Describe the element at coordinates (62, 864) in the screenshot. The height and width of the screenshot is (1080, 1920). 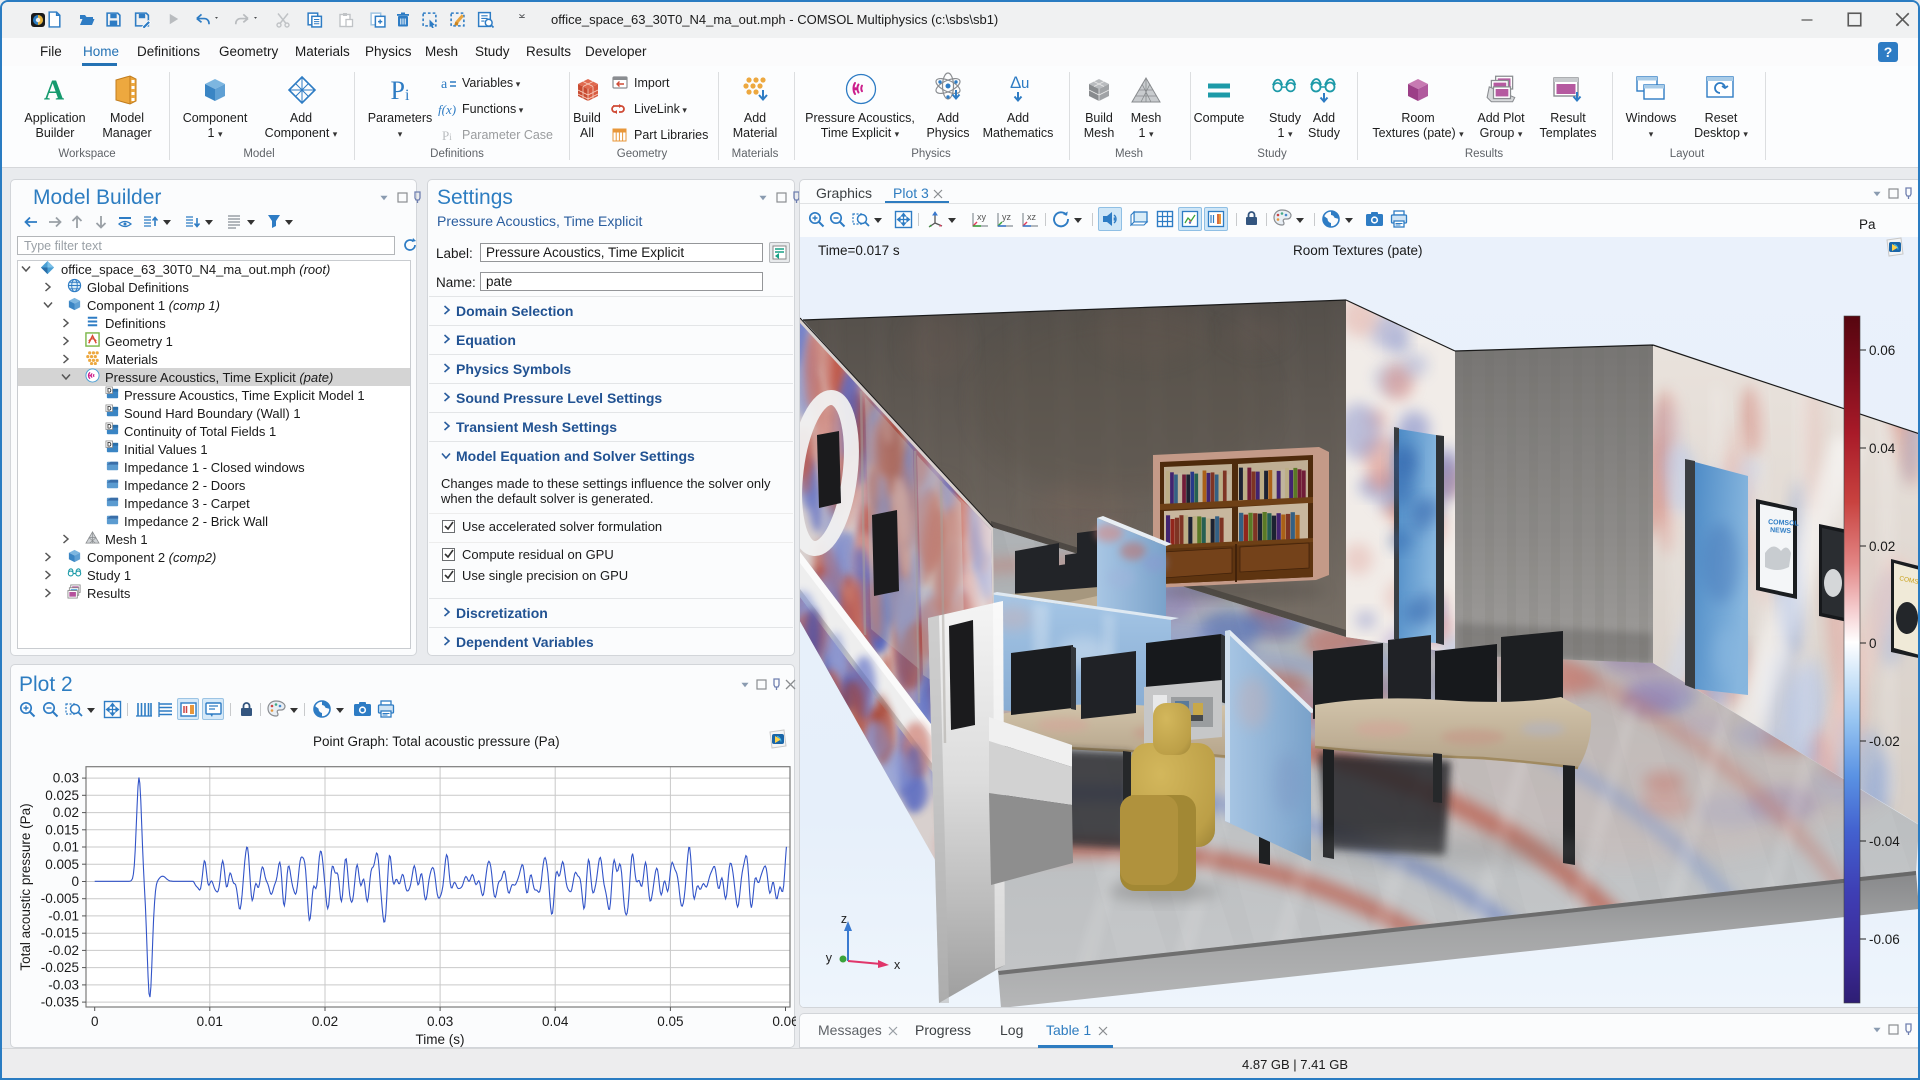
I see `svg-text: 0.005` at that location.